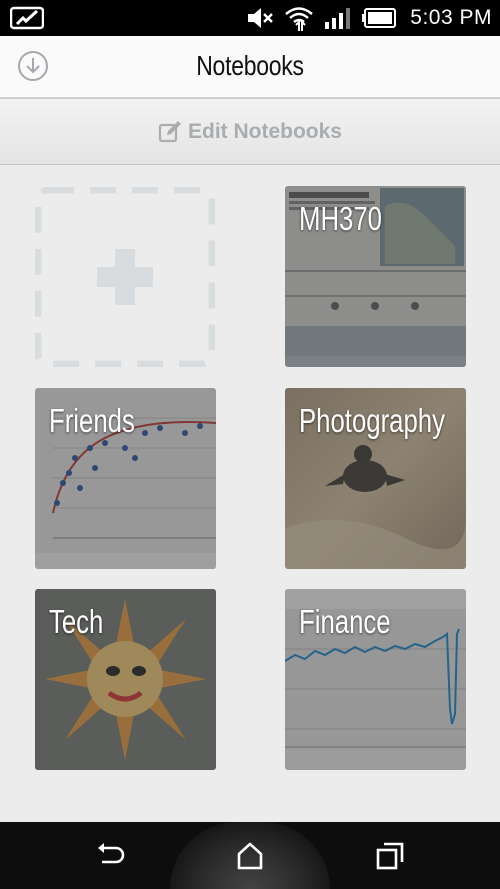  What do you see at coordinates (27, 18) in the screenshot?
I see `notes-app-icon` at bounding box center [27, 18].